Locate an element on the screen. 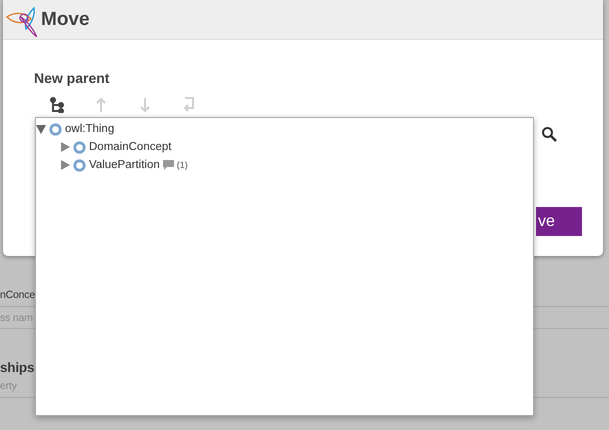  tree-item: DomainConcept is located at coordinates (130, 147).